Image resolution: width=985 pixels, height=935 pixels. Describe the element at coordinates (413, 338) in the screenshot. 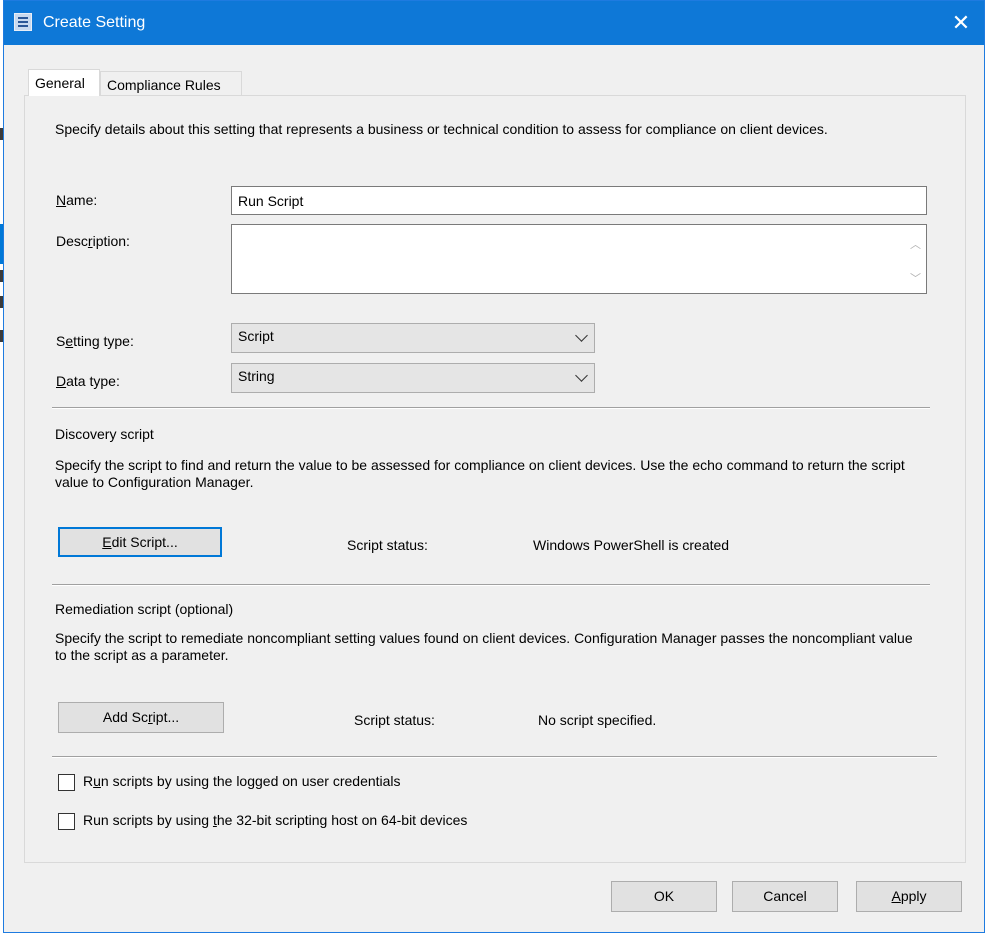

I see `setting-type-select: Script` at that location.